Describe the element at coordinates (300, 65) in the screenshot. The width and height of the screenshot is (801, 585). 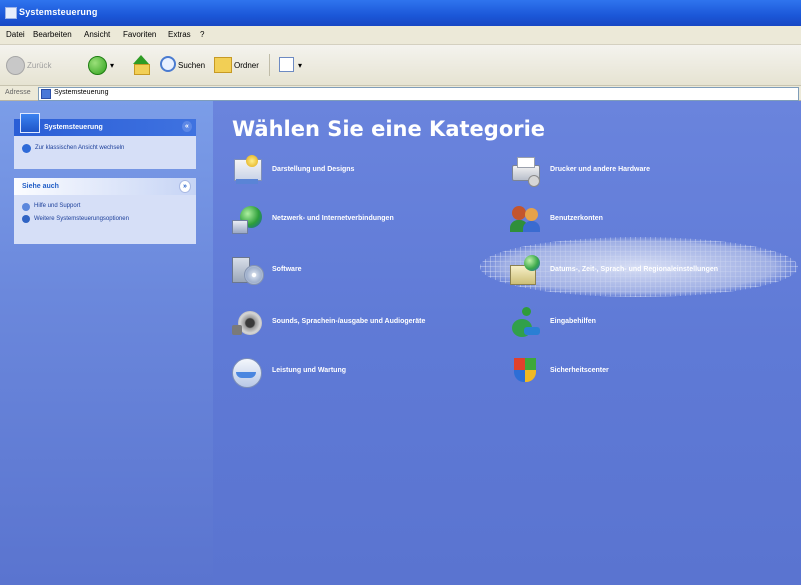
I see `views-dropdown-icon: ▾` at that location.